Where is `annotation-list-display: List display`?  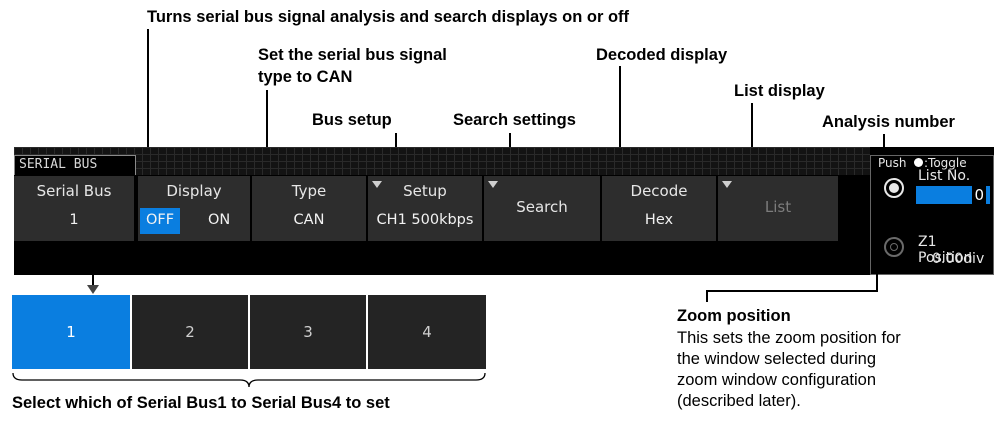 annotation-list-display: List display is located at coordinates (779, 91).